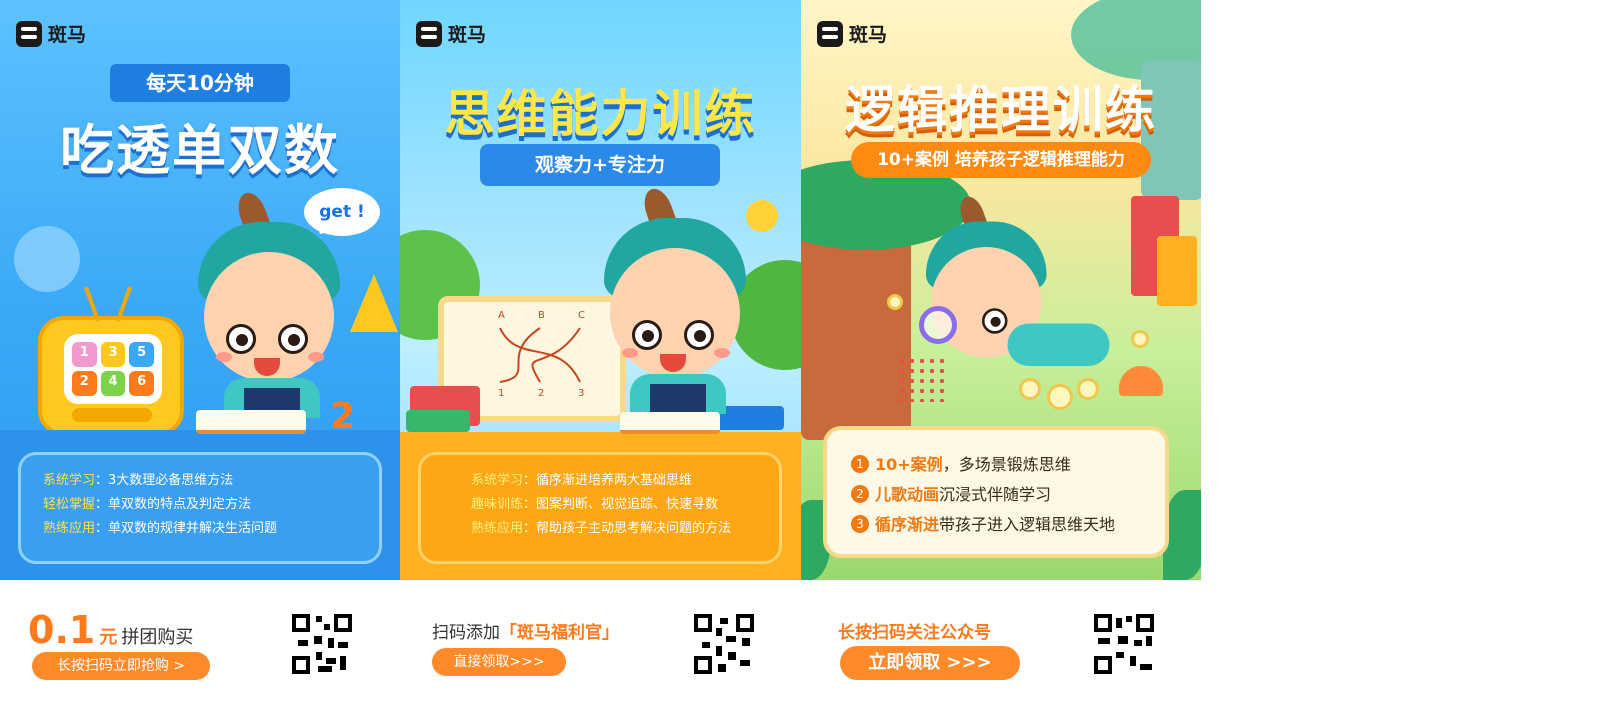  Describe the element at coordinates (581, 393) in the screenshot. I see `easel-label: 3` at that location.